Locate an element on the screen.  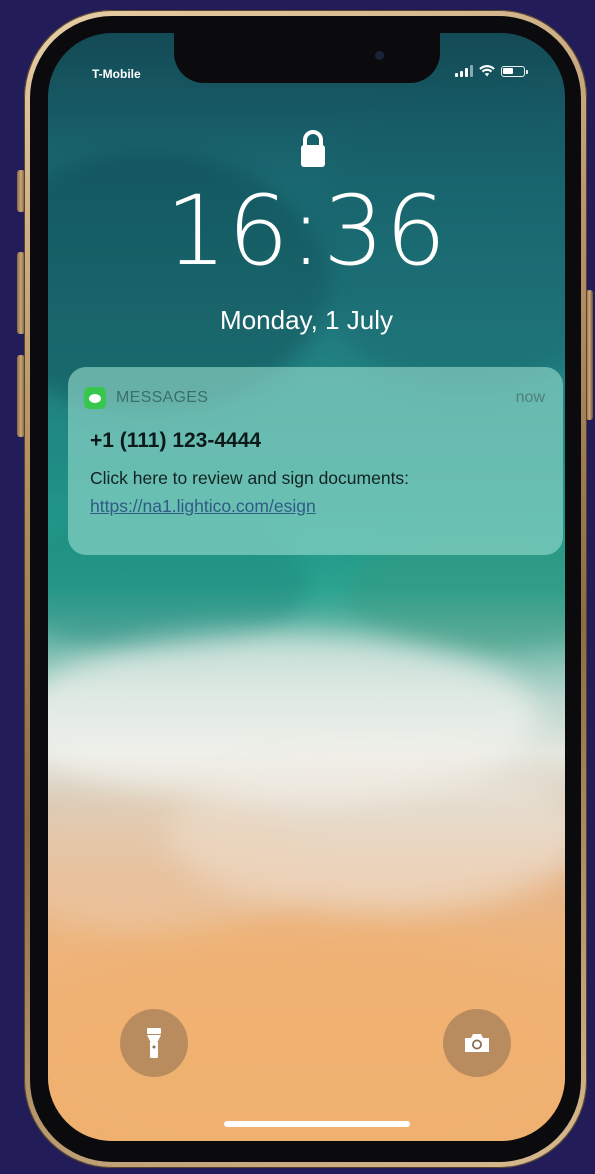
front-camera is located at coordinates (379, 55).